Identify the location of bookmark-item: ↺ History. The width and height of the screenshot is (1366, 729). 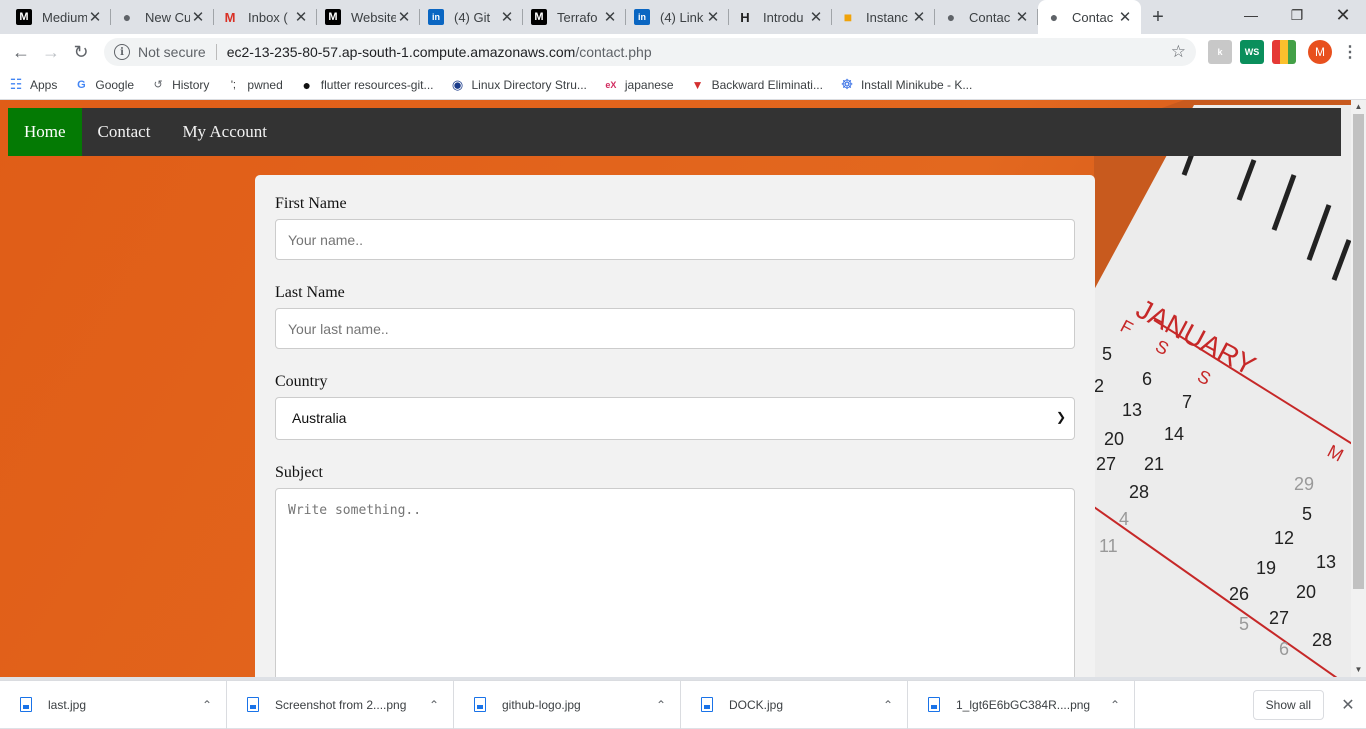
(179, 85).